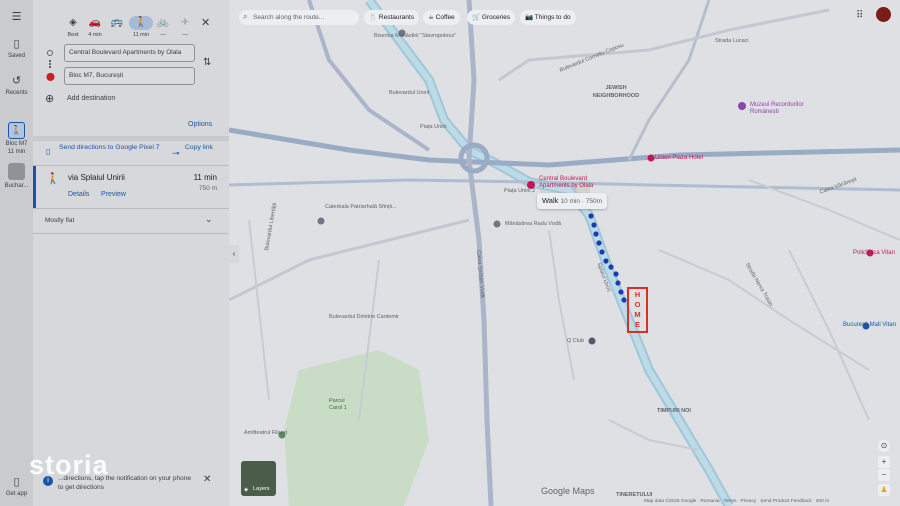  I want to click on menu-button: ☰, so click(16, 17).